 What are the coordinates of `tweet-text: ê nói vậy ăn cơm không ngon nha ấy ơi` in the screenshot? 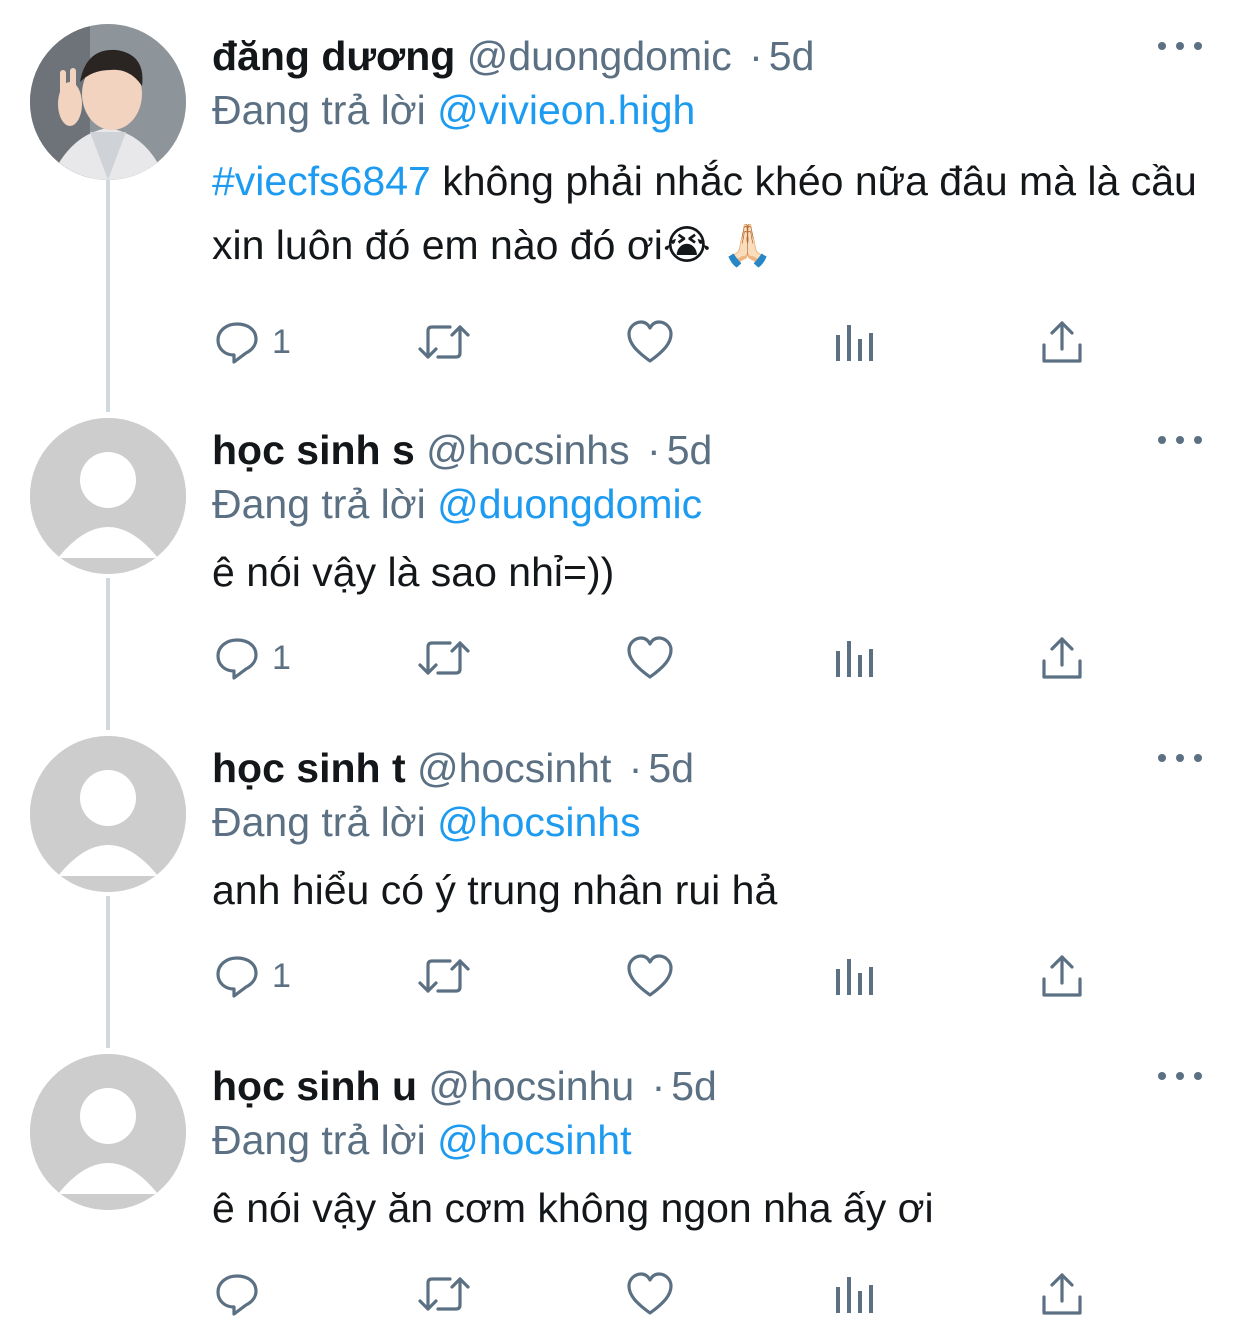 It's located at (573, 1208).